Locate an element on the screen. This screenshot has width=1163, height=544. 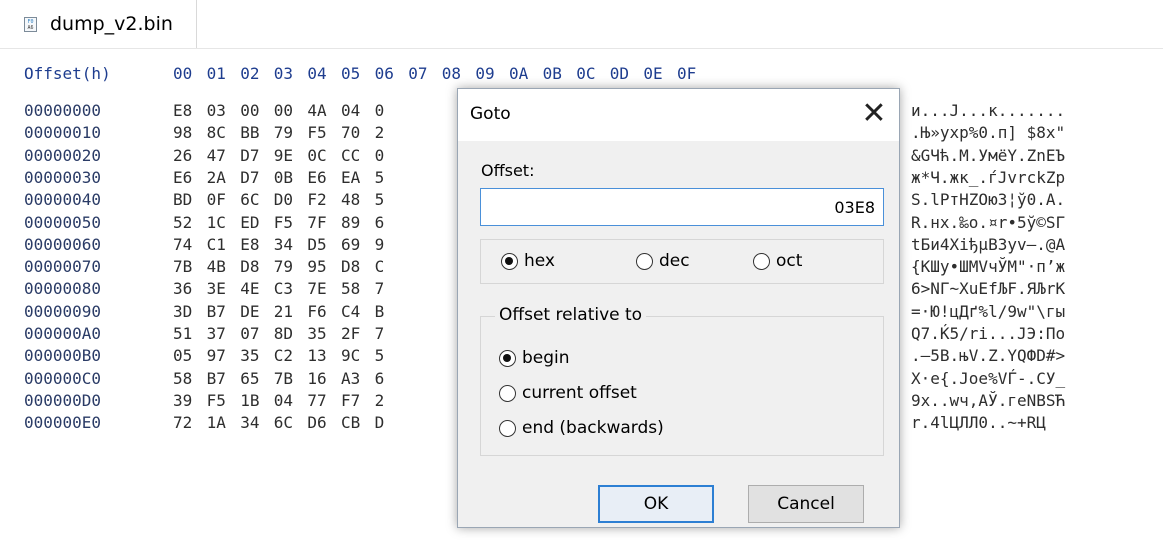
ascii-text: tБи4ХiђµВЗyv—.@A is located at coordinates (988, 244).